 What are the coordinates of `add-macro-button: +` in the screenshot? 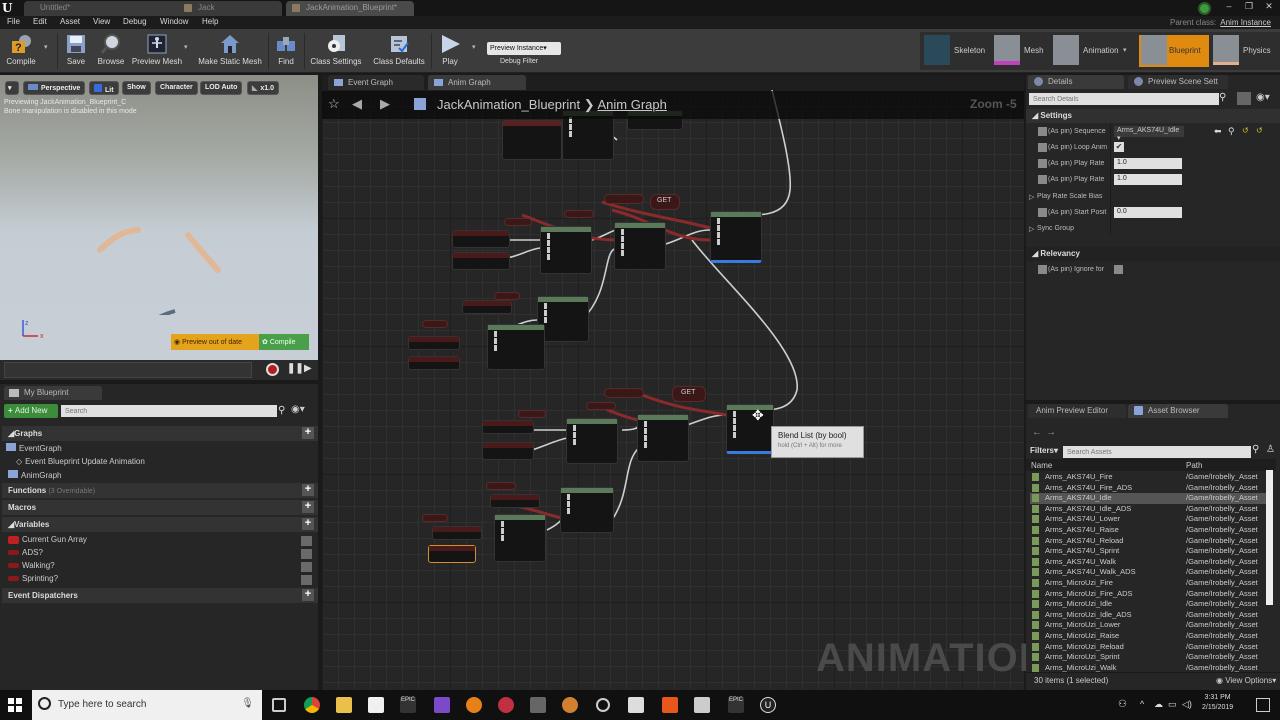 It's located at (308, 507).